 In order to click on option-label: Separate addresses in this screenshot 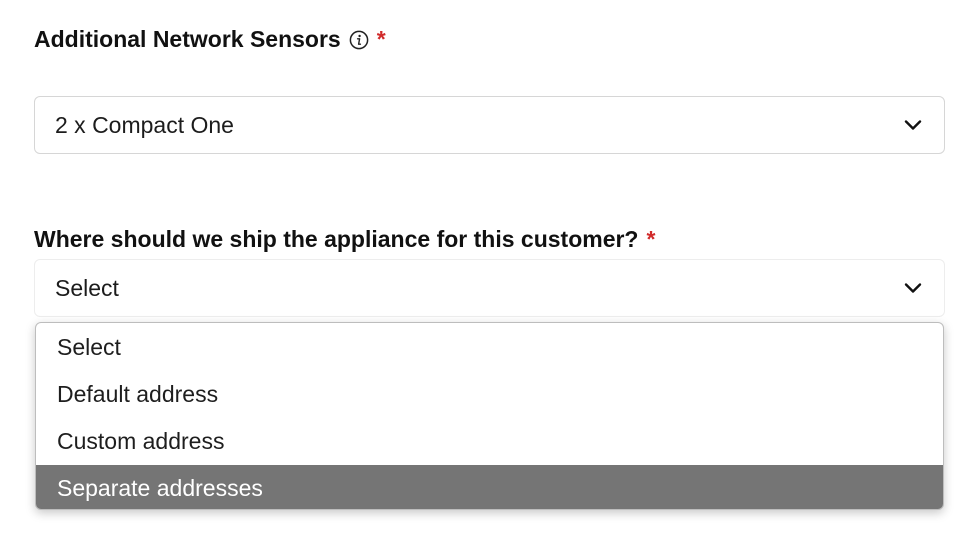, I will do `click(160, 488)`.